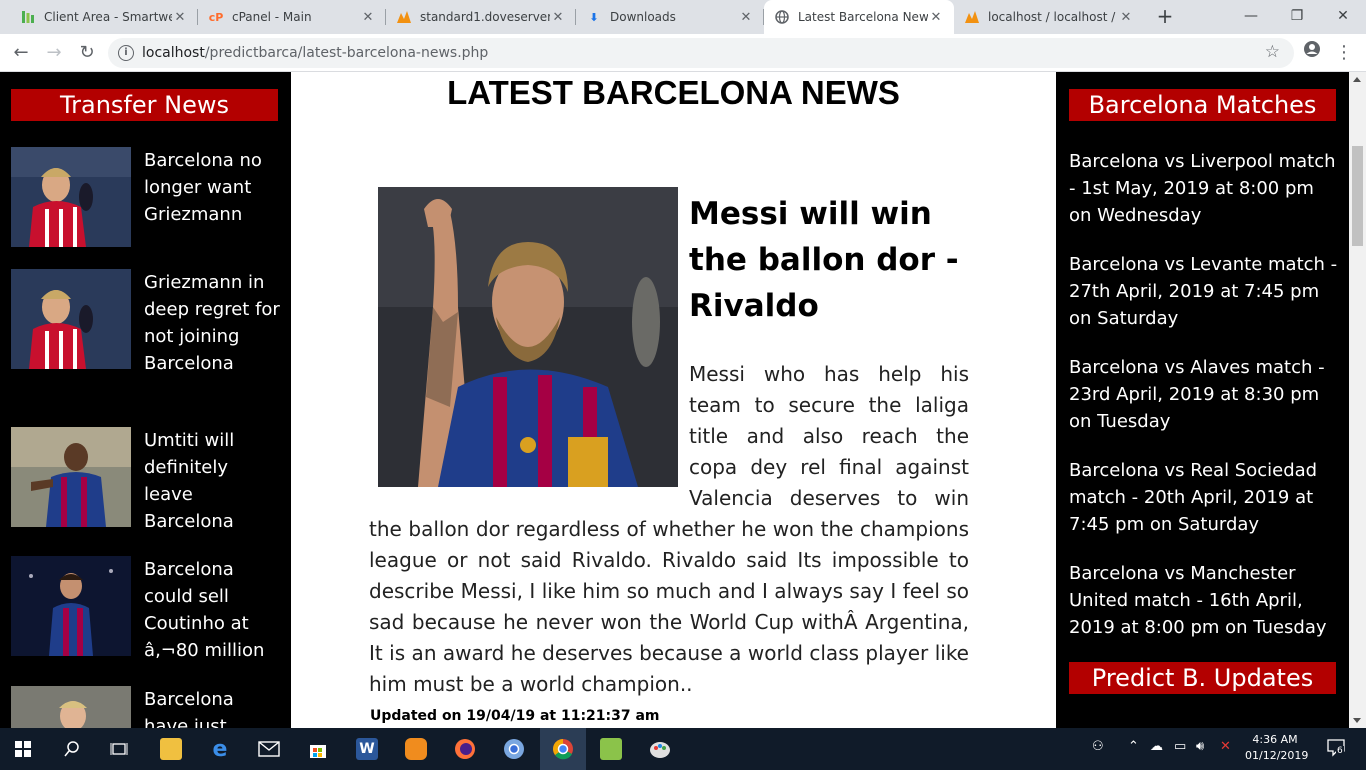  I want to click on news-headline: Umtiti will definitely leave Barcelona, so click(212, 481).